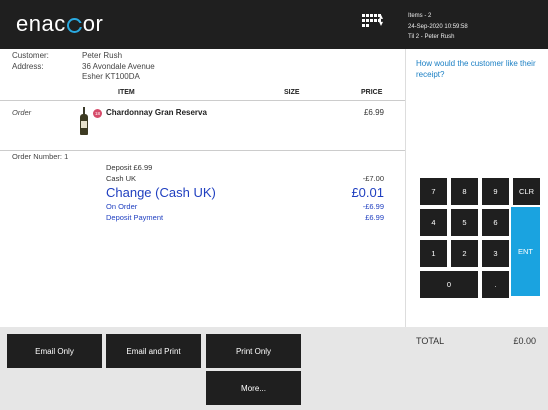 The image size is (548, 410). I want to click on key-1: 1, so click(433, 253).